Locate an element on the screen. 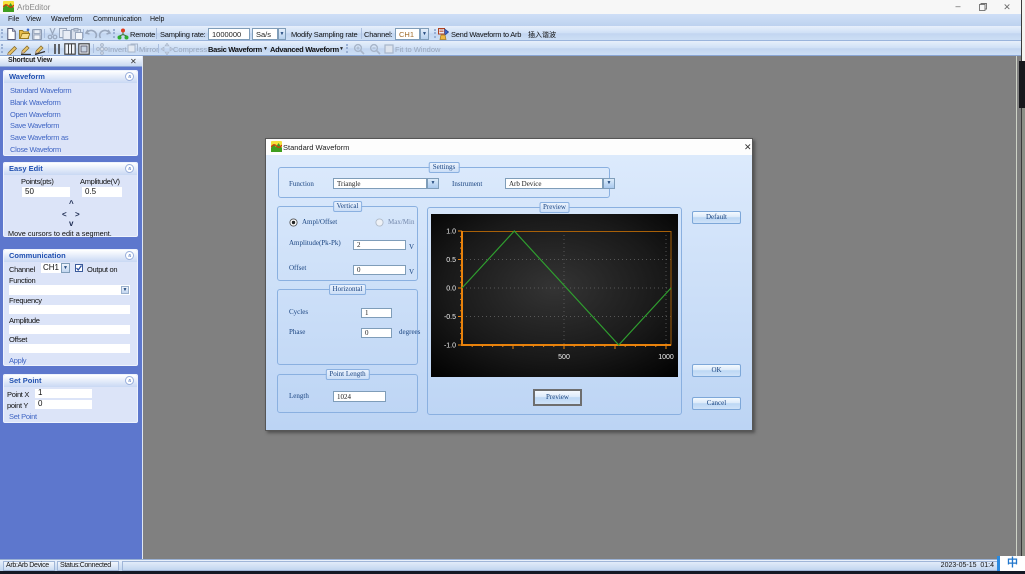  svg-text: 500 is located at coordinates (564, 357).